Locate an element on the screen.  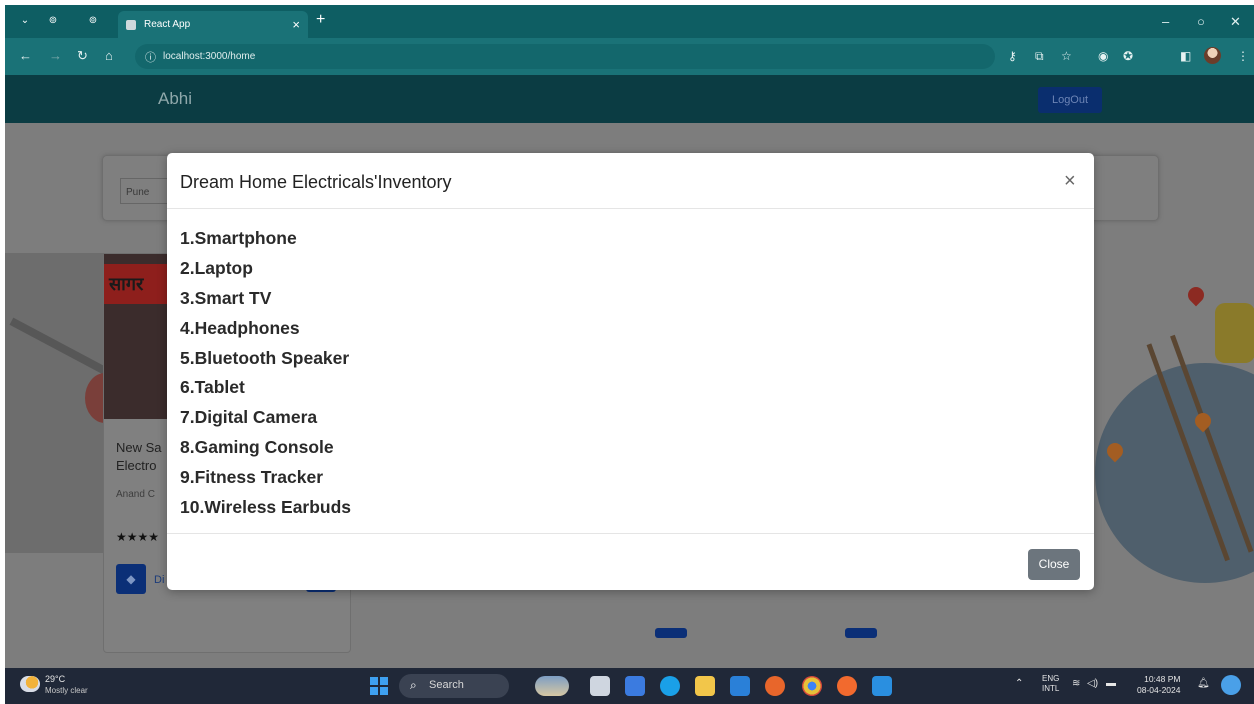
inventory-item: 8.Gaming Console is located at coordinates (257, 447).